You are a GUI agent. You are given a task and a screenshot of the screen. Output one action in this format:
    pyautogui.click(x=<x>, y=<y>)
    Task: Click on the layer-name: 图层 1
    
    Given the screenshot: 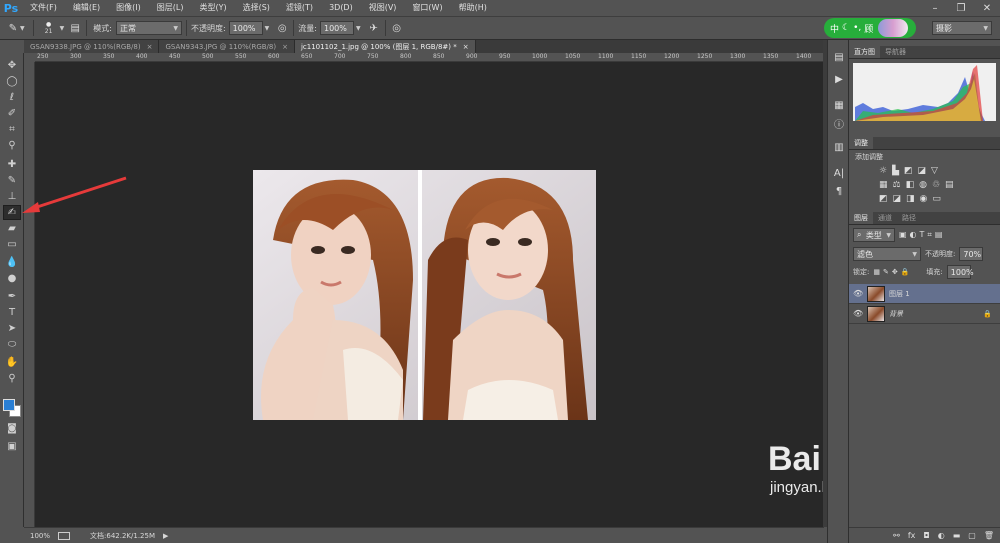 What is the action you would take?
    pyautogui.click(x=899, y=294)
    